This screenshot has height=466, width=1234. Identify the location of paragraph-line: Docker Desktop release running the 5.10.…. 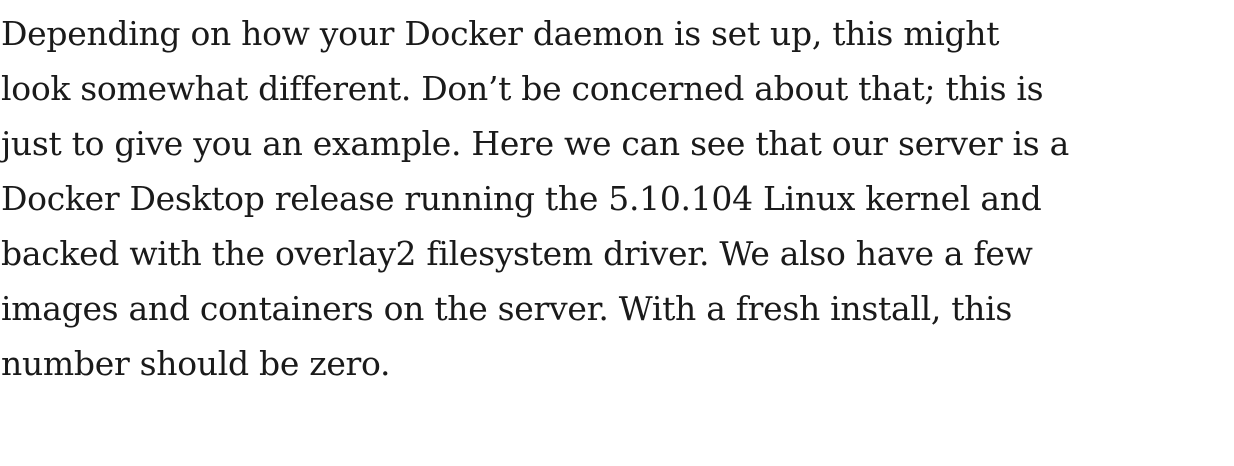
(521, 198).